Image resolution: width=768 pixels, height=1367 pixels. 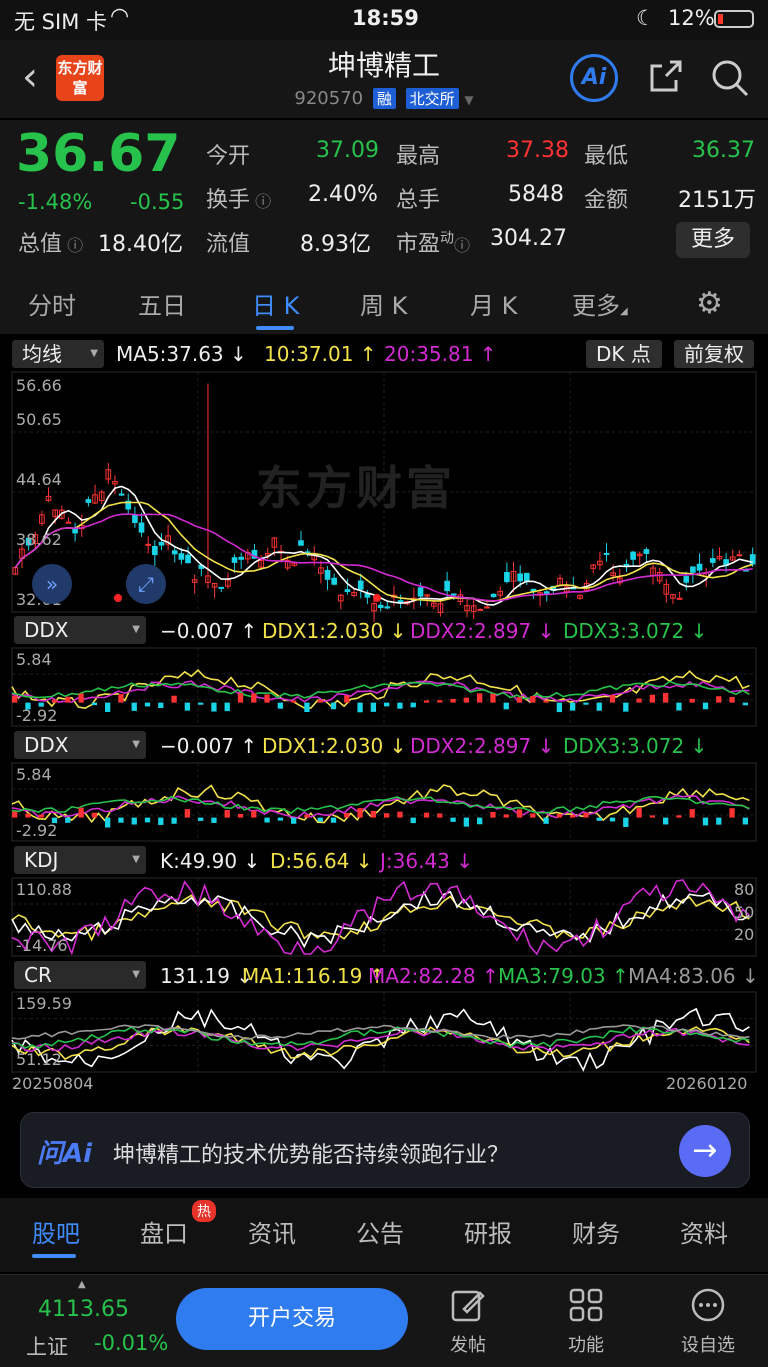 I want to click on ddx2-value: DDX2:2.897 ↓, so click(x=482, y=746).